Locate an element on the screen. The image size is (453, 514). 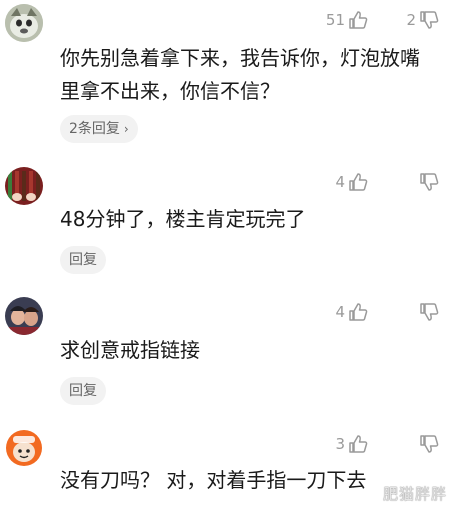
reply-count-label: 2条回复 is located at coordinates (94, 129).